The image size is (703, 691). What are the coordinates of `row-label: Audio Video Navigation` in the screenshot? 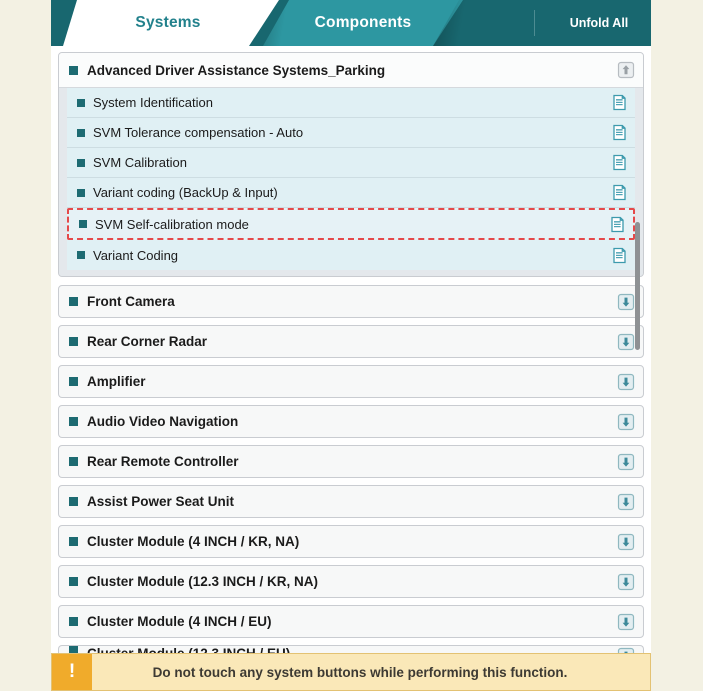 It's located at (163, 421).